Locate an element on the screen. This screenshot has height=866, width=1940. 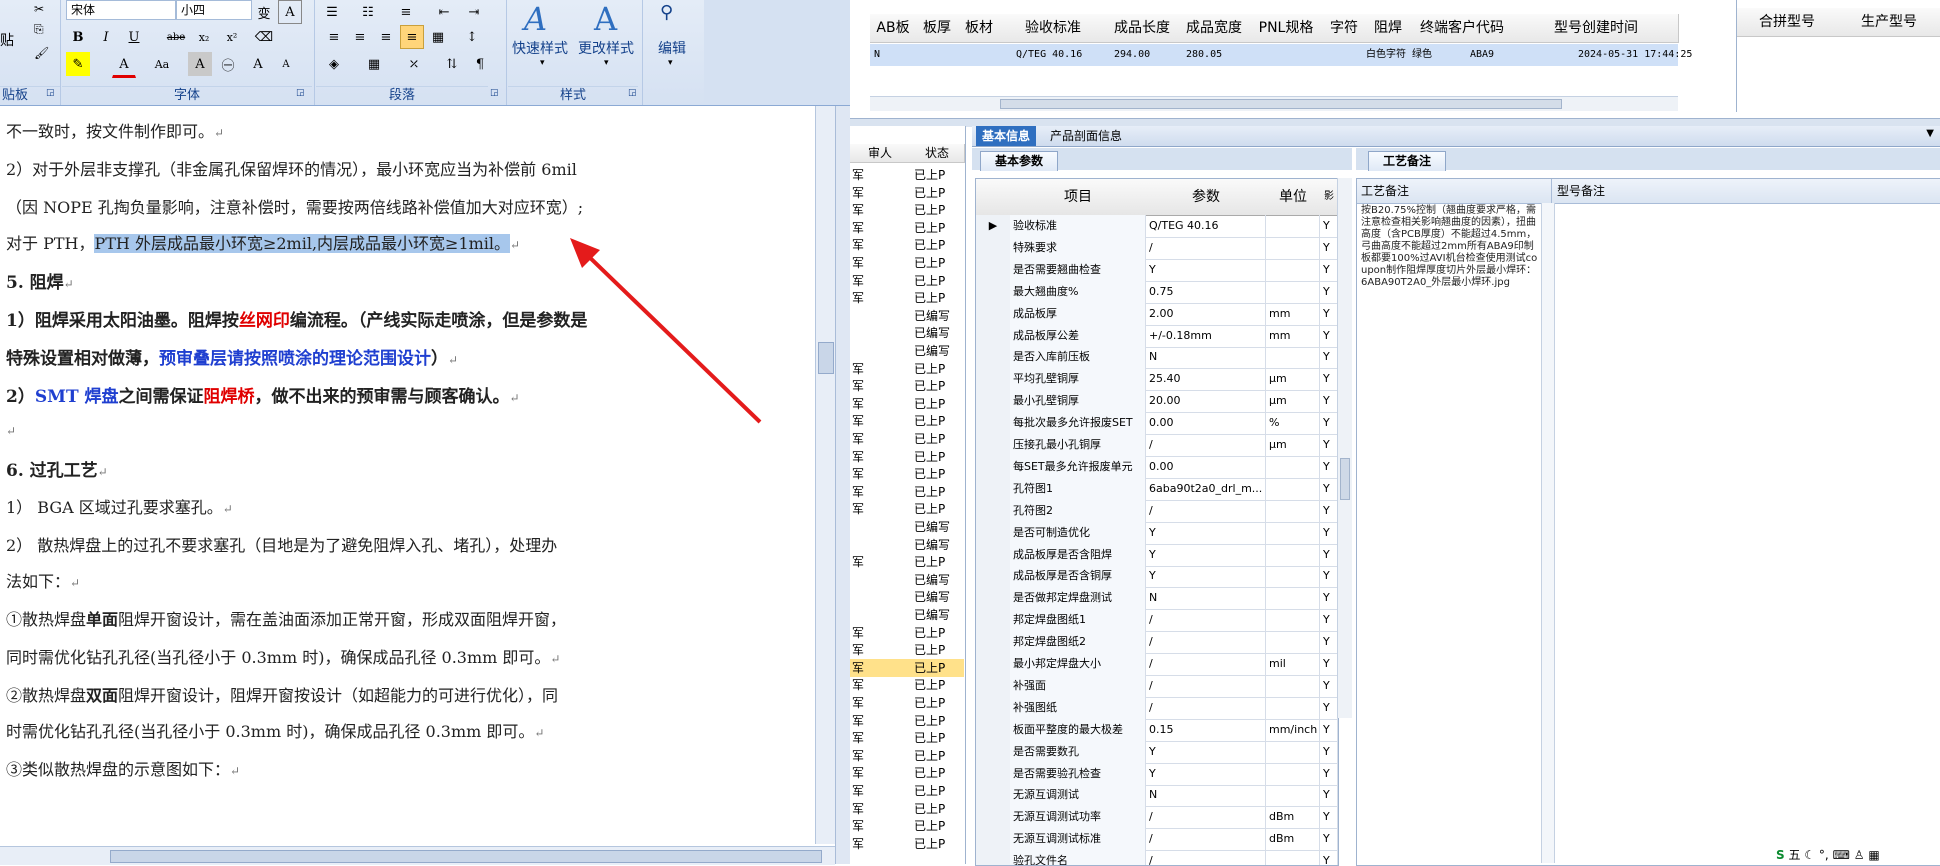
styles-dropdown-icon: ▾ is located at coordinates (542, 63).